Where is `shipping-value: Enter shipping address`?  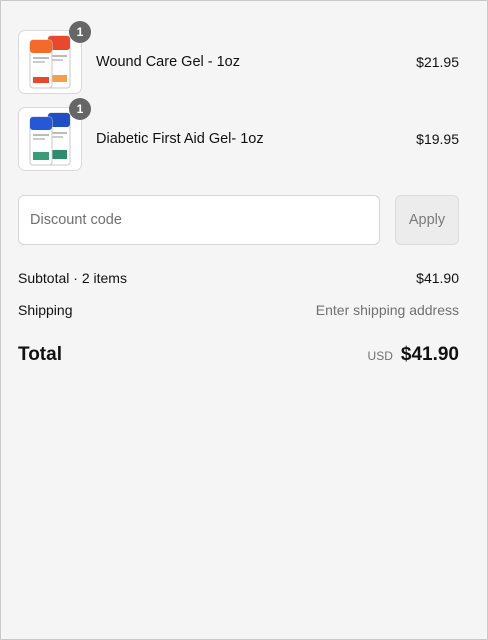 shipping-value: Enter shipping address is located at coordinates (387, 310).